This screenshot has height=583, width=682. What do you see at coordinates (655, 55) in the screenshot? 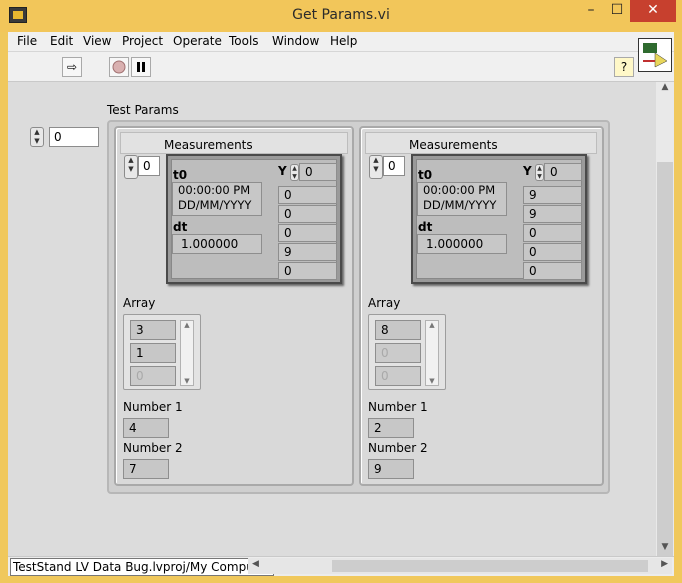
I see `vi-connector-icon` at bounding box center [655, 55].